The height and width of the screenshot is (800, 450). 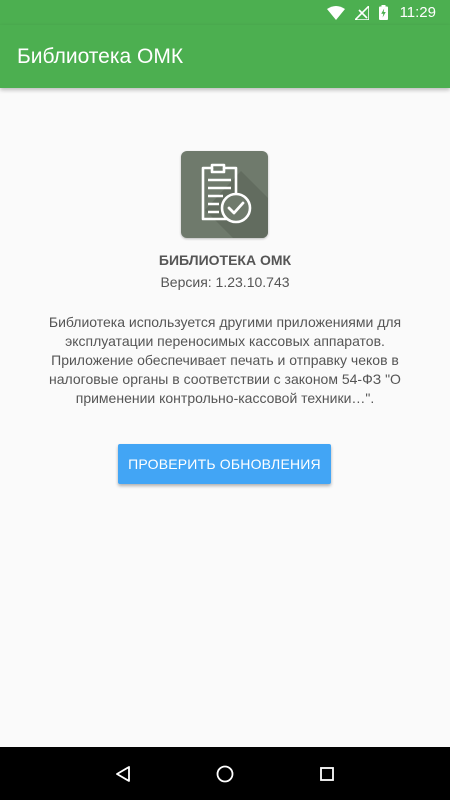 I want to click on home-button, so click(x=225, y=774).